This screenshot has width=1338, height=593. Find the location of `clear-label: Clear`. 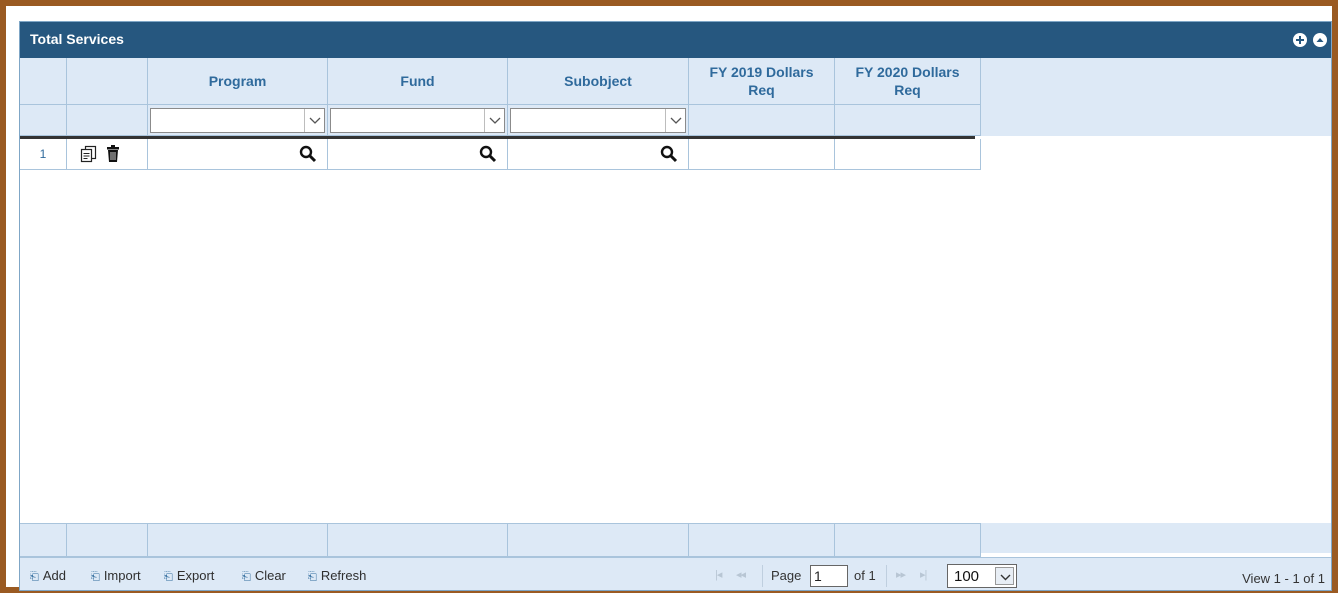

clear-label: Clear is located at coordinates (270, 575).